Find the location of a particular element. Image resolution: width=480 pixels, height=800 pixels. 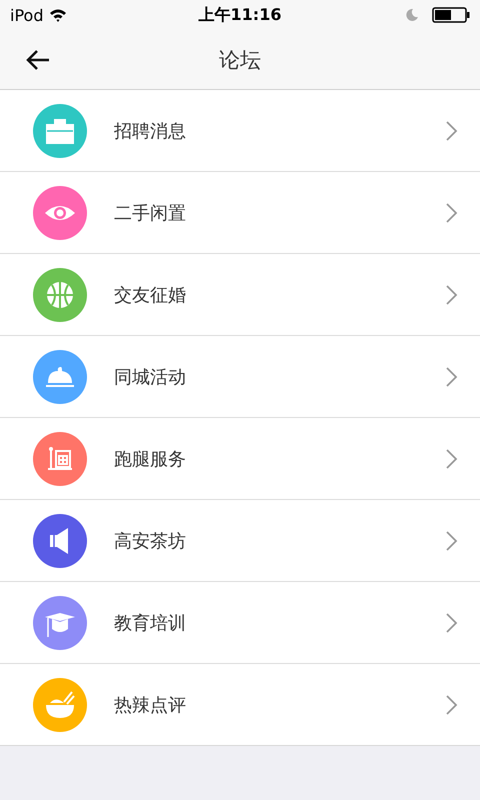

moon-icon is located at coordinates (412, 15).